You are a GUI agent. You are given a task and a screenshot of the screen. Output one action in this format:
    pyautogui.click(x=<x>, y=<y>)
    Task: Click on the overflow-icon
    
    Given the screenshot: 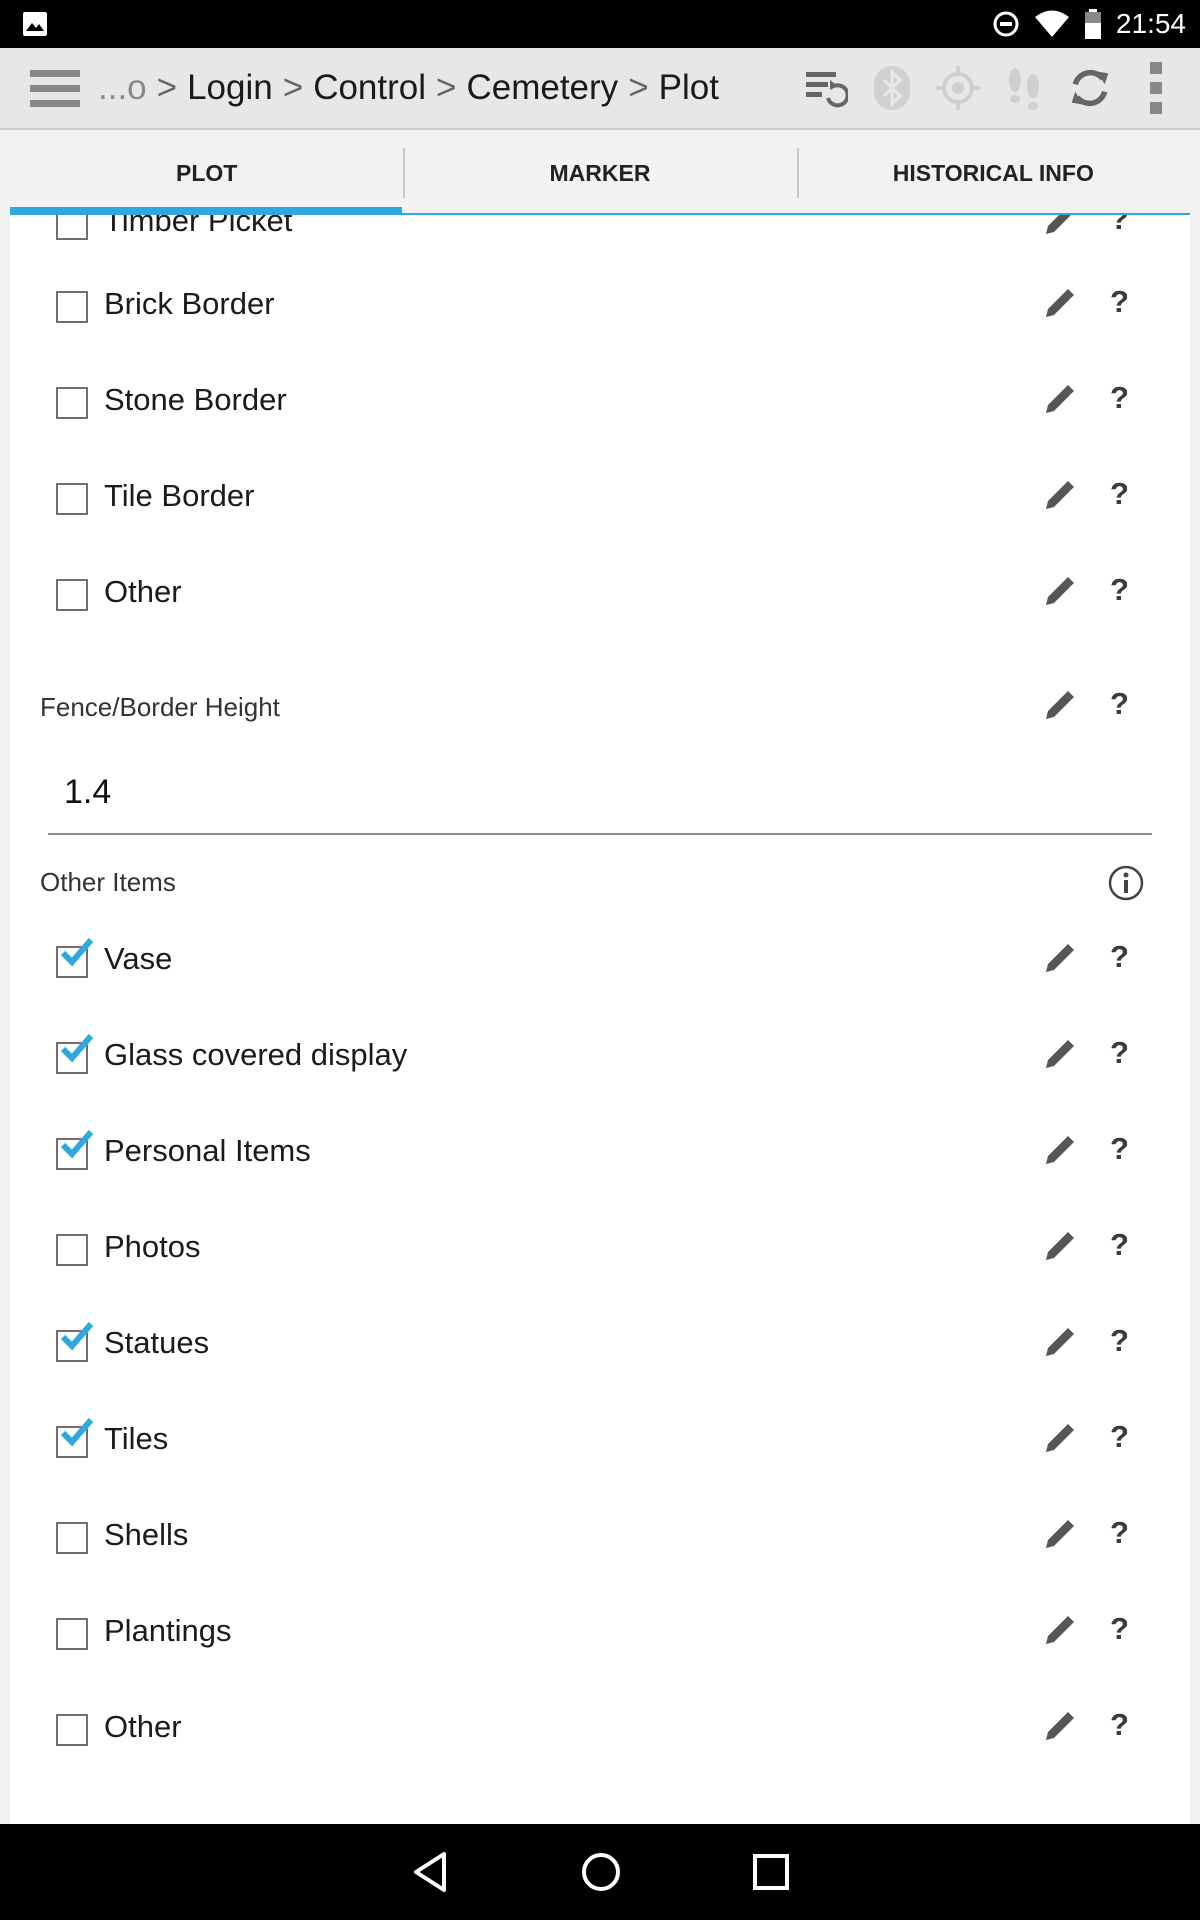 What is the action you would take?
    pyautogui.click(x=1156, y=88)
    